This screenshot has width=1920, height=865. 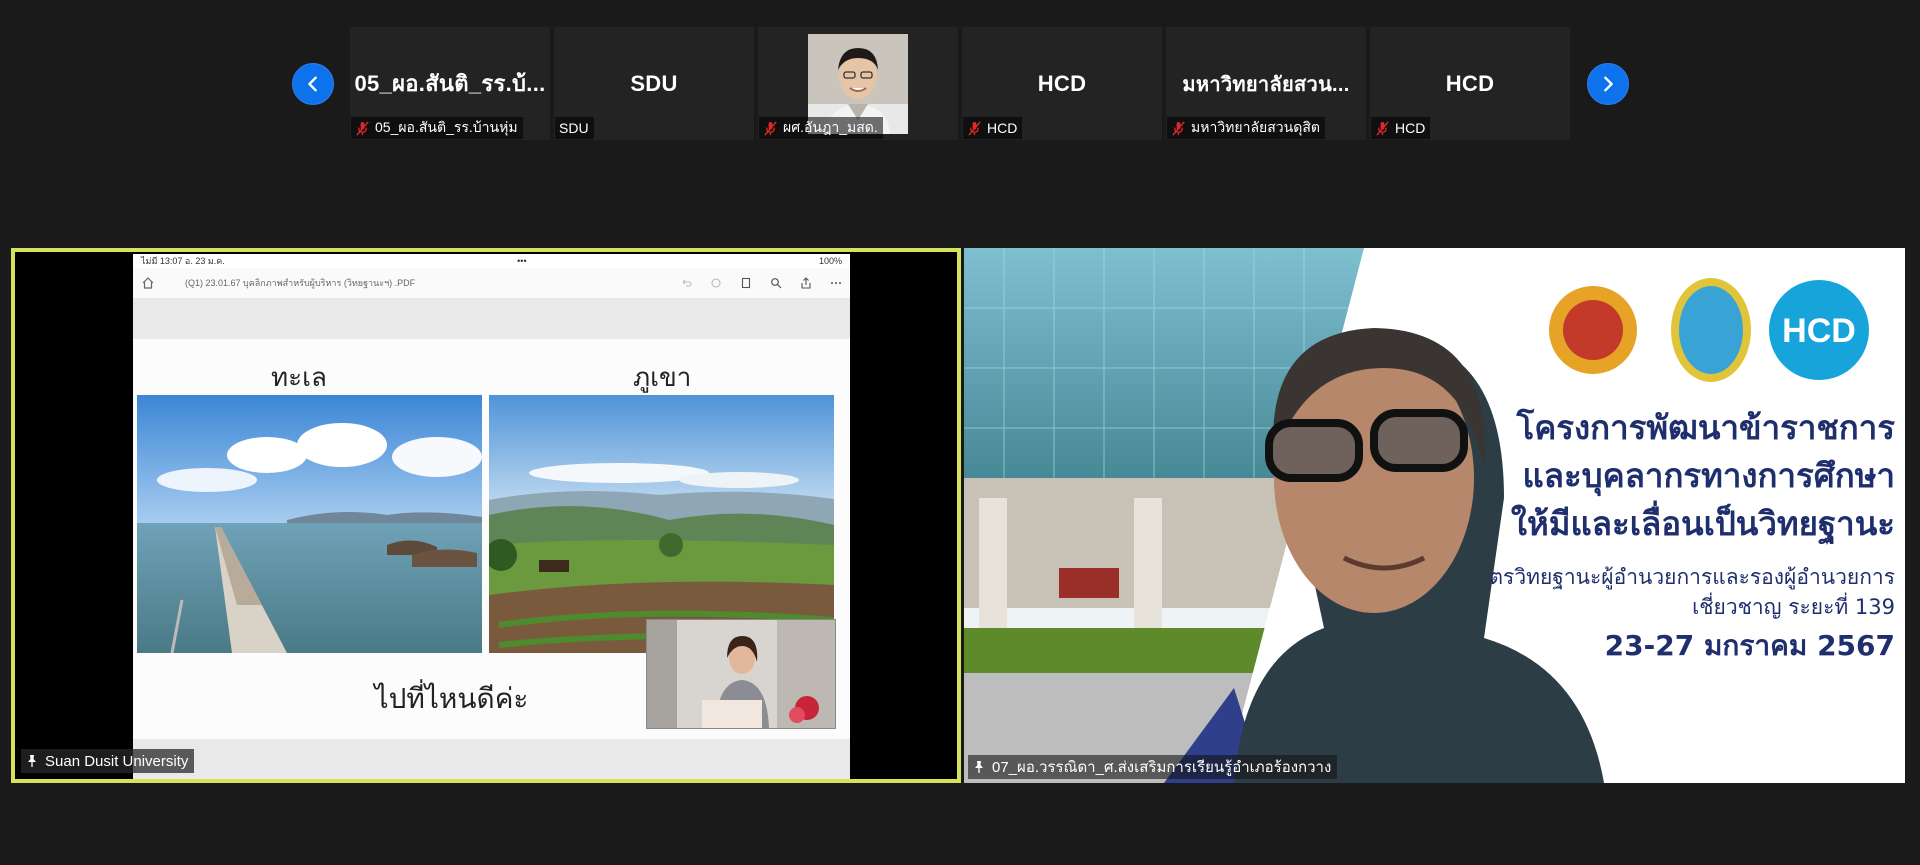 What do you see at coordinates (662, 378) in the screenshot?
I see `slide-heading-mountain: ภูเขา` at bounding box center [662, 378].